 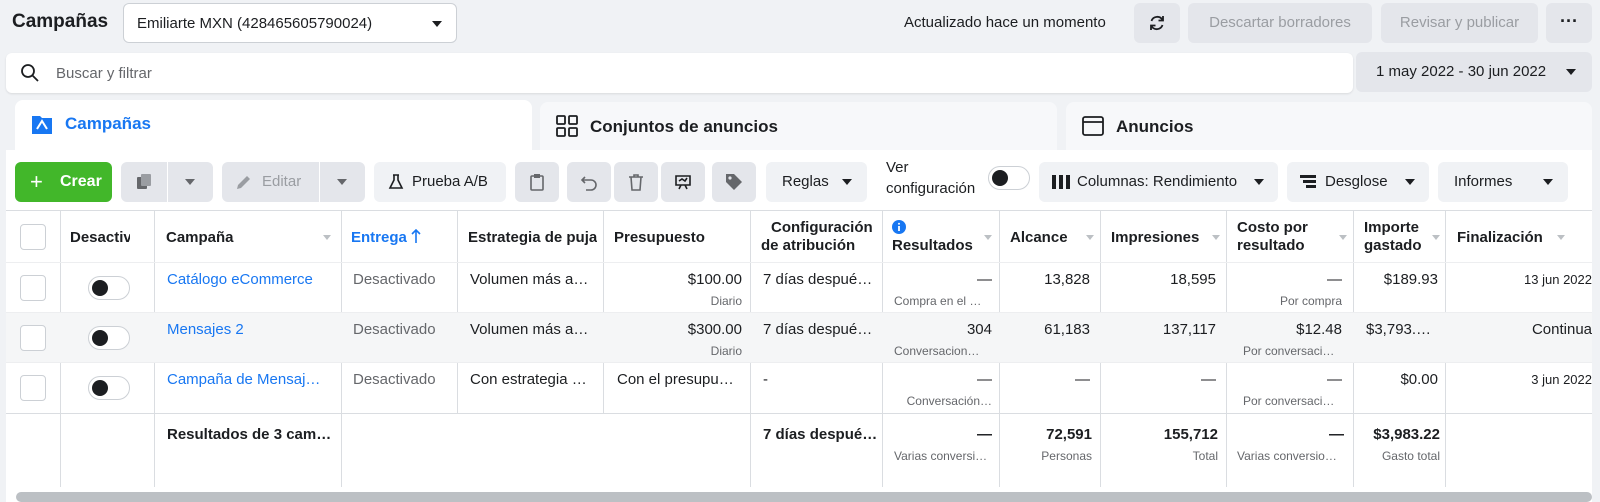 I want to click on duplicate-menu-button, so click(x=190, y=182).